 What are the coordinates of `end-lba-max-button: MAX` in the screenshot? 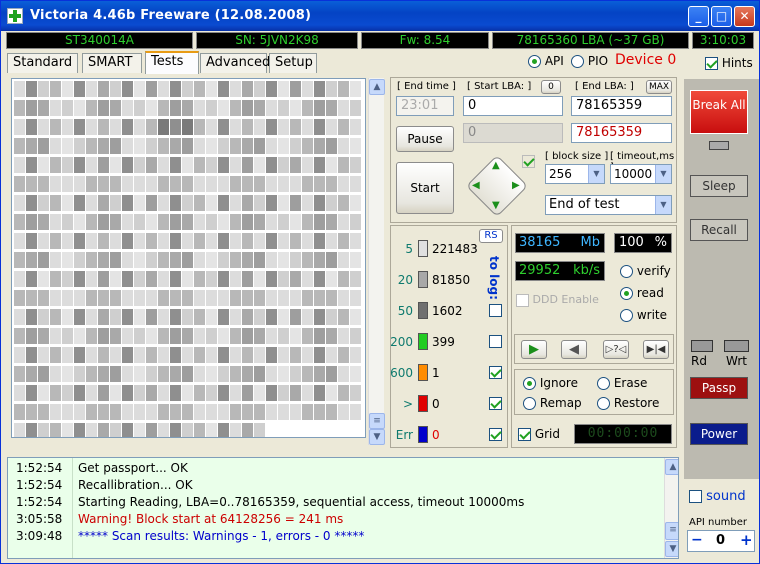 It's located at (659, 87).